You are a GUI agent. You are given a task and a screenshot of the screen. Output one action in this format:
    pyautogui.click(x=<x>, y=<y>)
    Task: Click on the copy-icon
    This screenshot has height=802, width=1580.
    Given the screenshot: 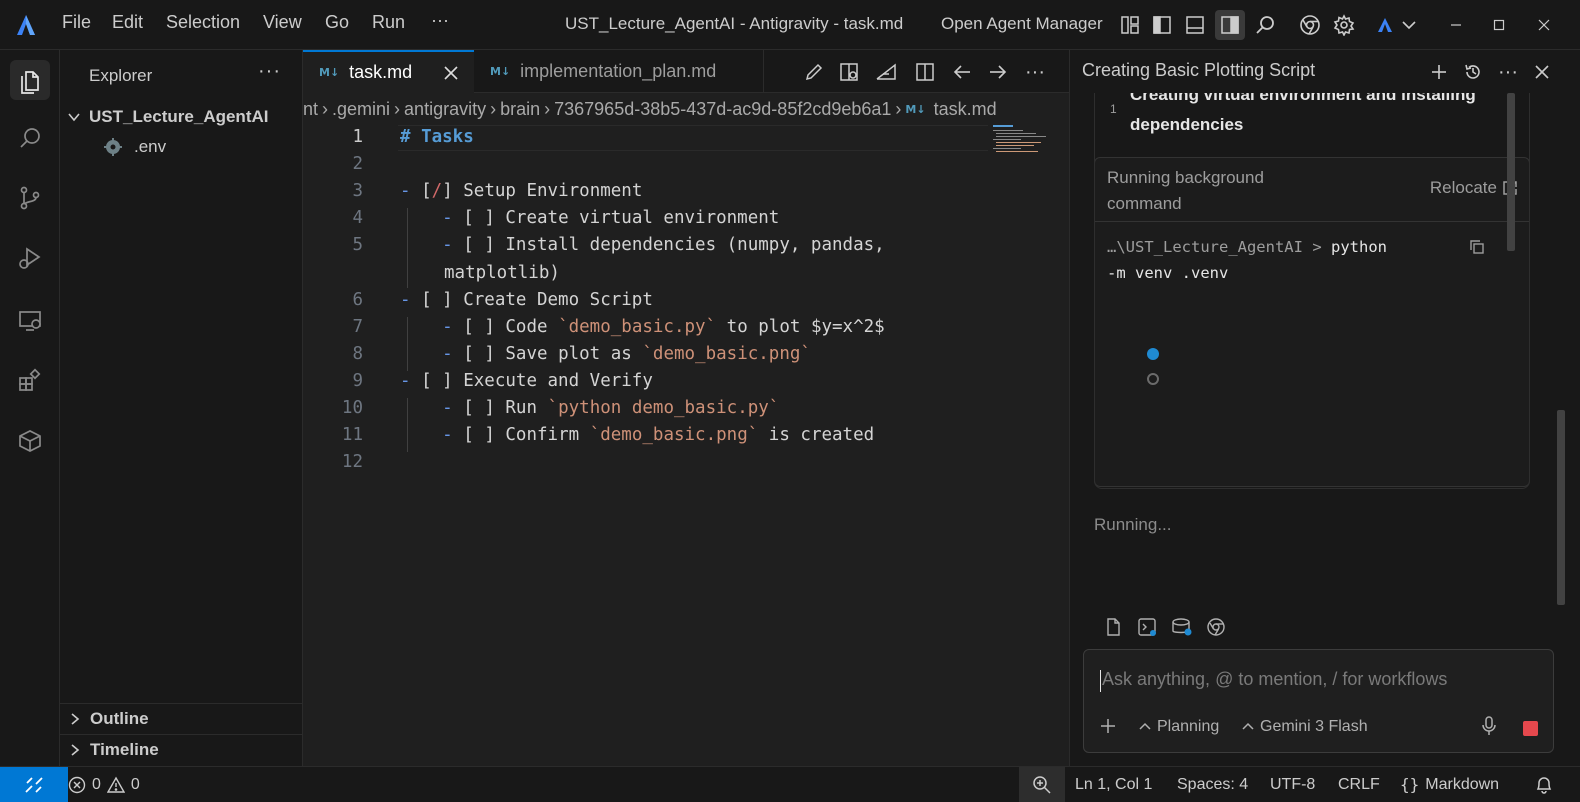 What is the action you would take?
    pyautogui.click(x=1477, y=247)
    